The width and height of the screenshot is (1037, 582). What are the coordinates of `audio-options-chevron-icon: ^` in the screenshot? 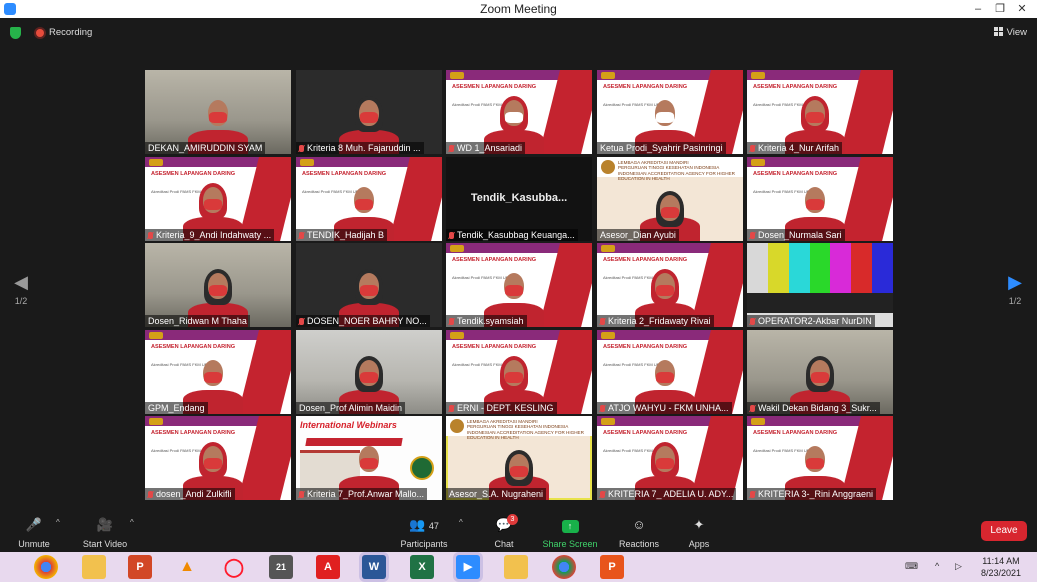 It's located at (58, 522).